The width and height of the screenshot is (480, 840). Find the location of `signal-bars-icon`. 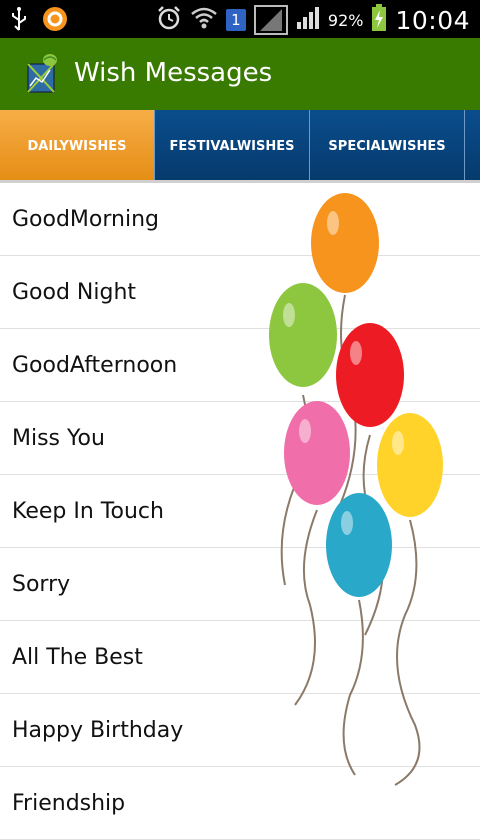

signal-bars-icon is located at coordinates (308, 20).